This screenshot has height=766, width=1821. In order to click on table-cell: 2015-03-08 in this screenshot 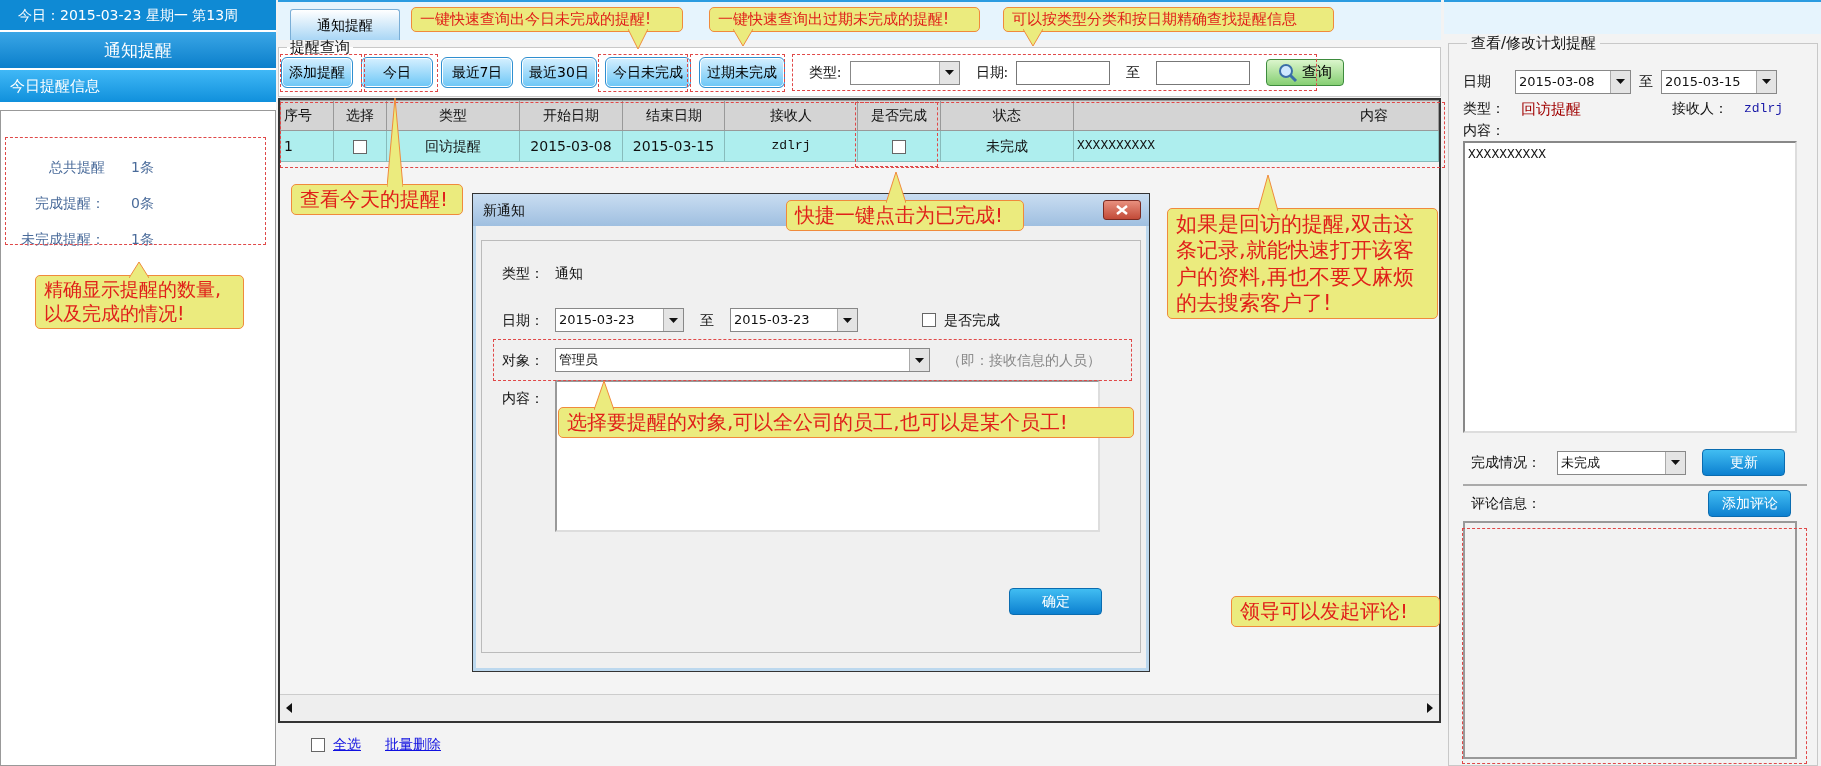, I will do `click(571, 146)`.